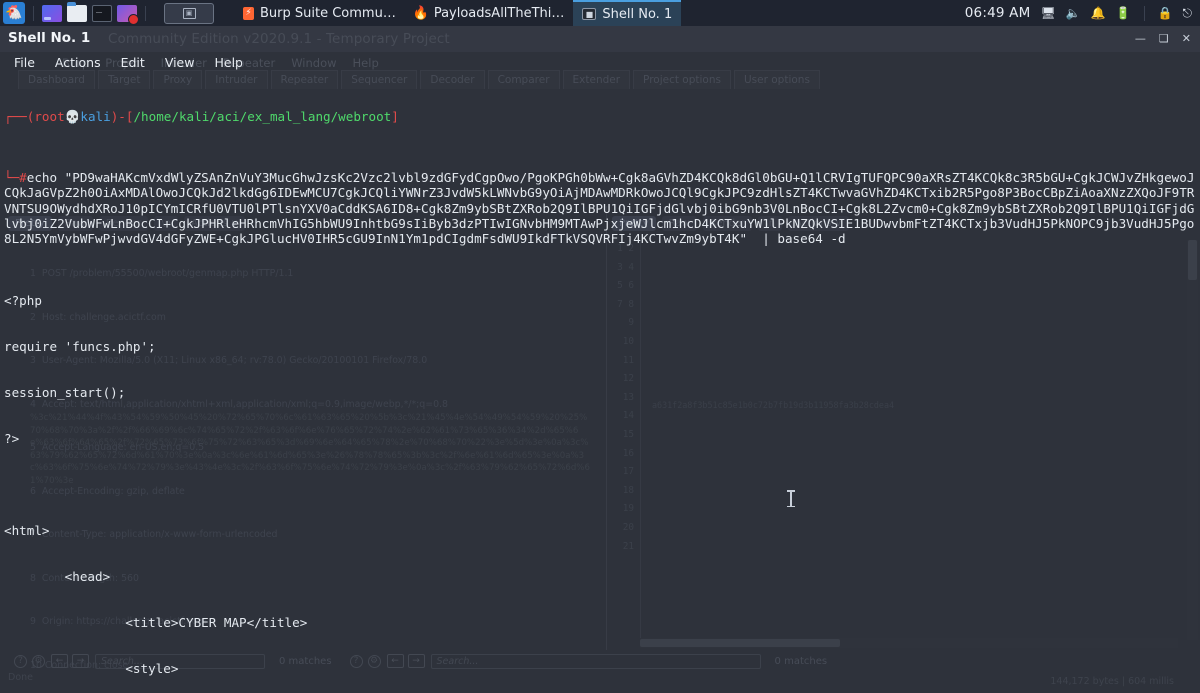  Describe the element at coordinates (124, 79) in the screenshot. I see `burp-tab-target: Target` at that location.